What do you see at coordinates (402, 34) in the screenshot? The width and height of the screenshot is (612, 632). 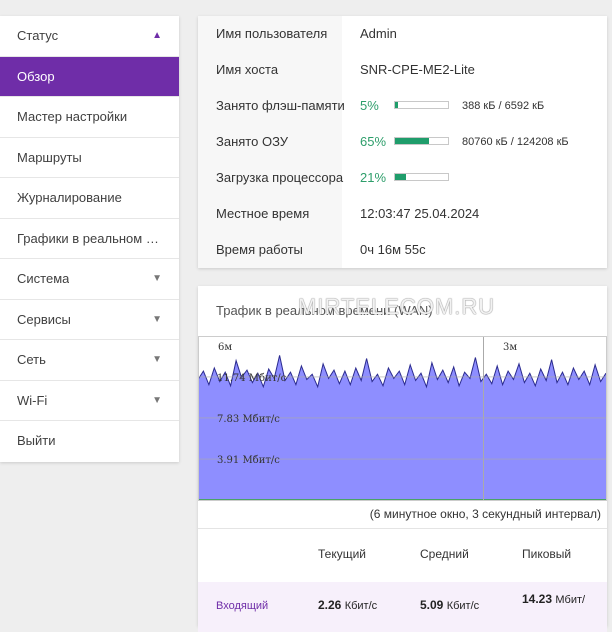 I see `status-row-username: Имя пользователя Admin` at bounding box center [402, 34].